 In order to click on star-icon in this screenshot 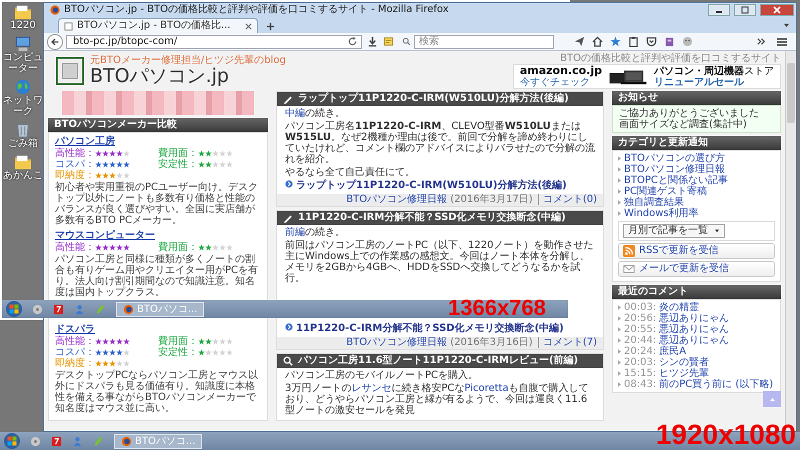, I will do `click(615, 41)`.